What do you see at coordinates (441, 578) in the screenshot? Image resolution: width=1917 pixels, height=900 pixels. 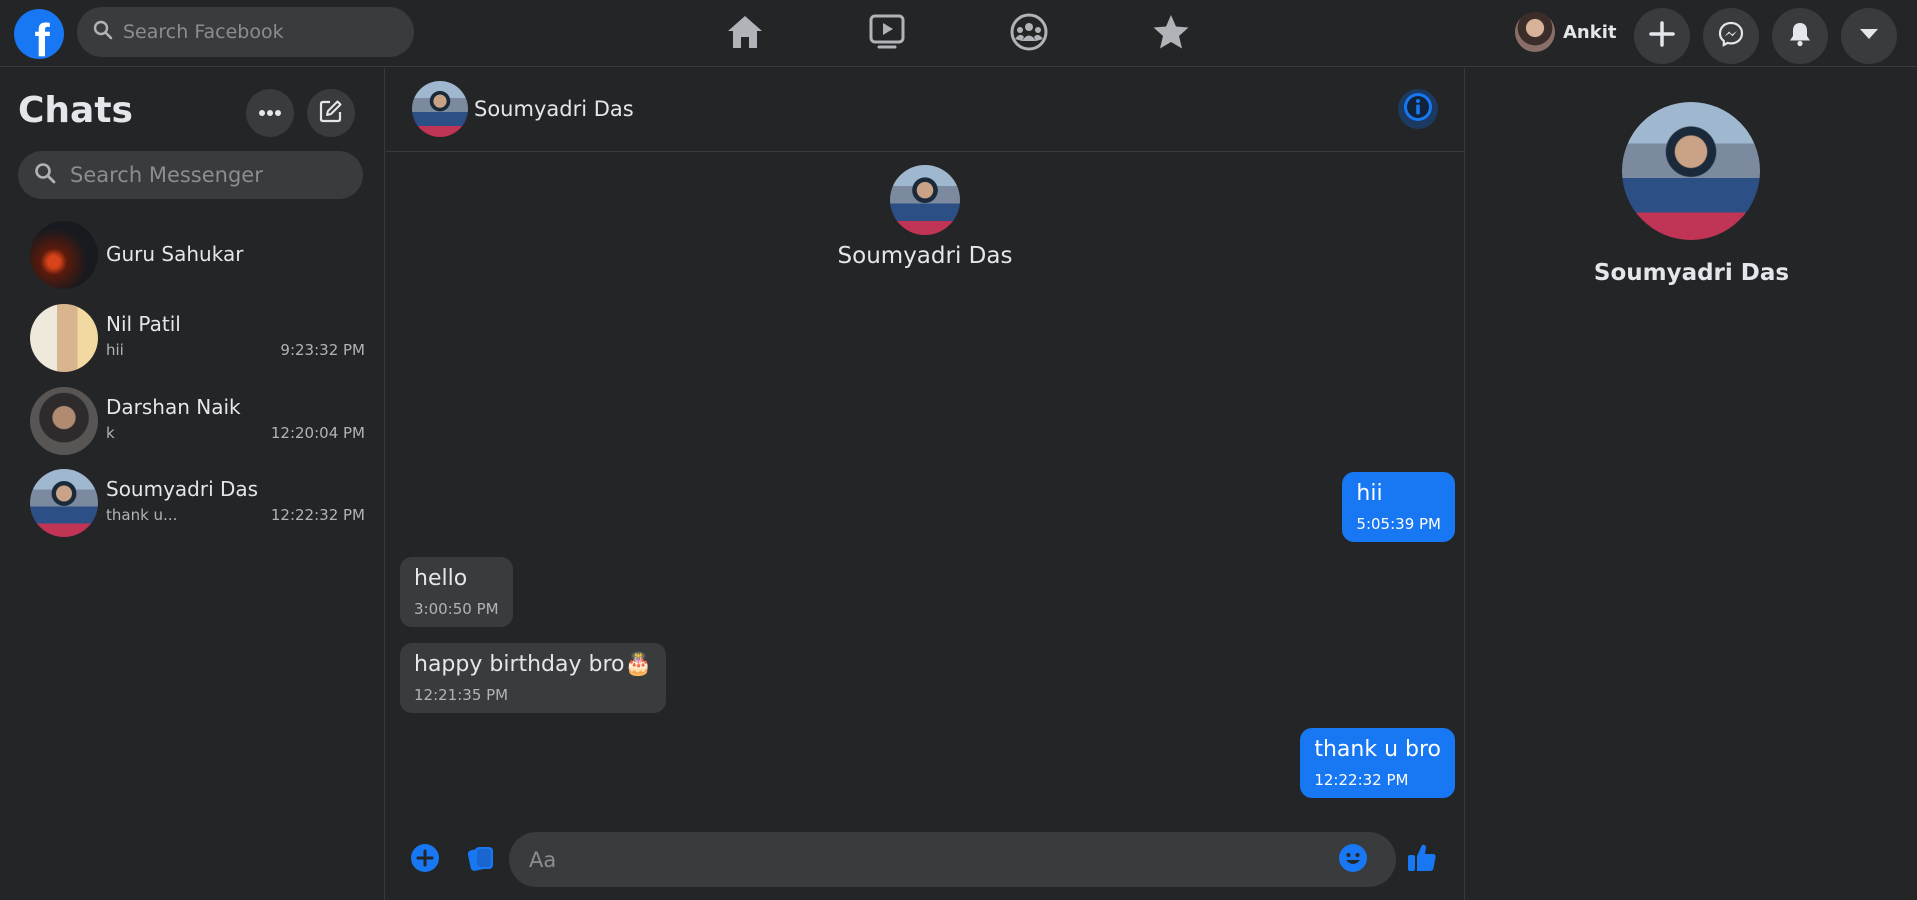 I see `message-text: hello` at bounding box center [441, 578].